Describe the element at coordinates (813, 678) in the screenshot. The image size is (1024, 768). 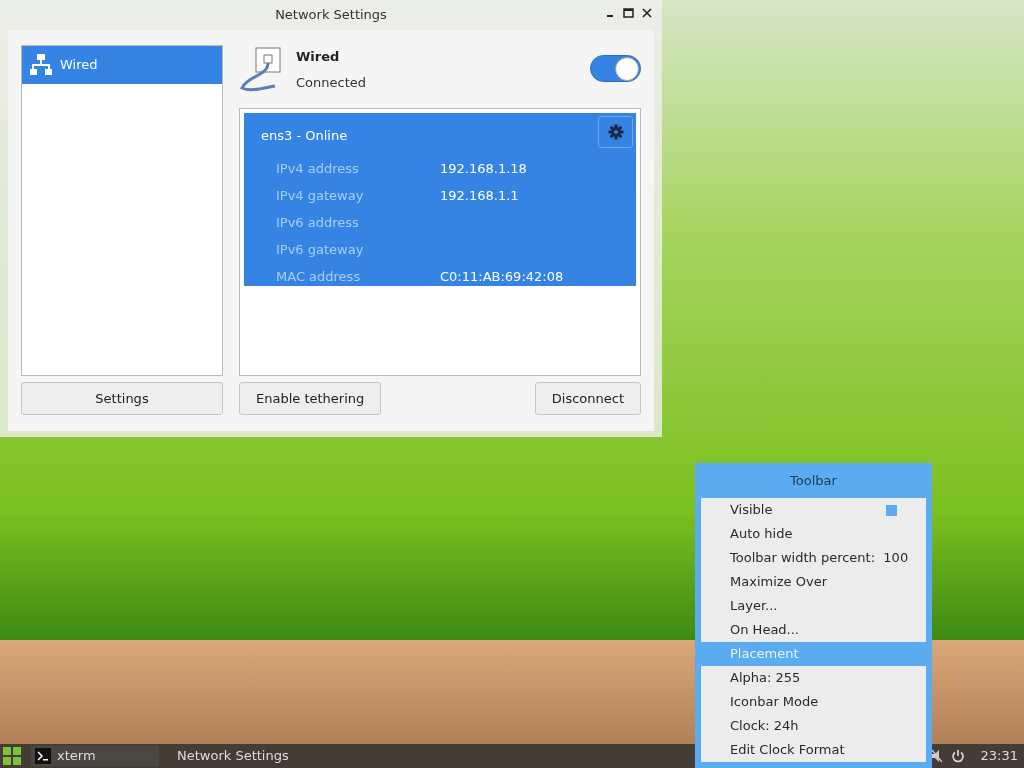
I see `menu-item: Alpha: 255` at that location.